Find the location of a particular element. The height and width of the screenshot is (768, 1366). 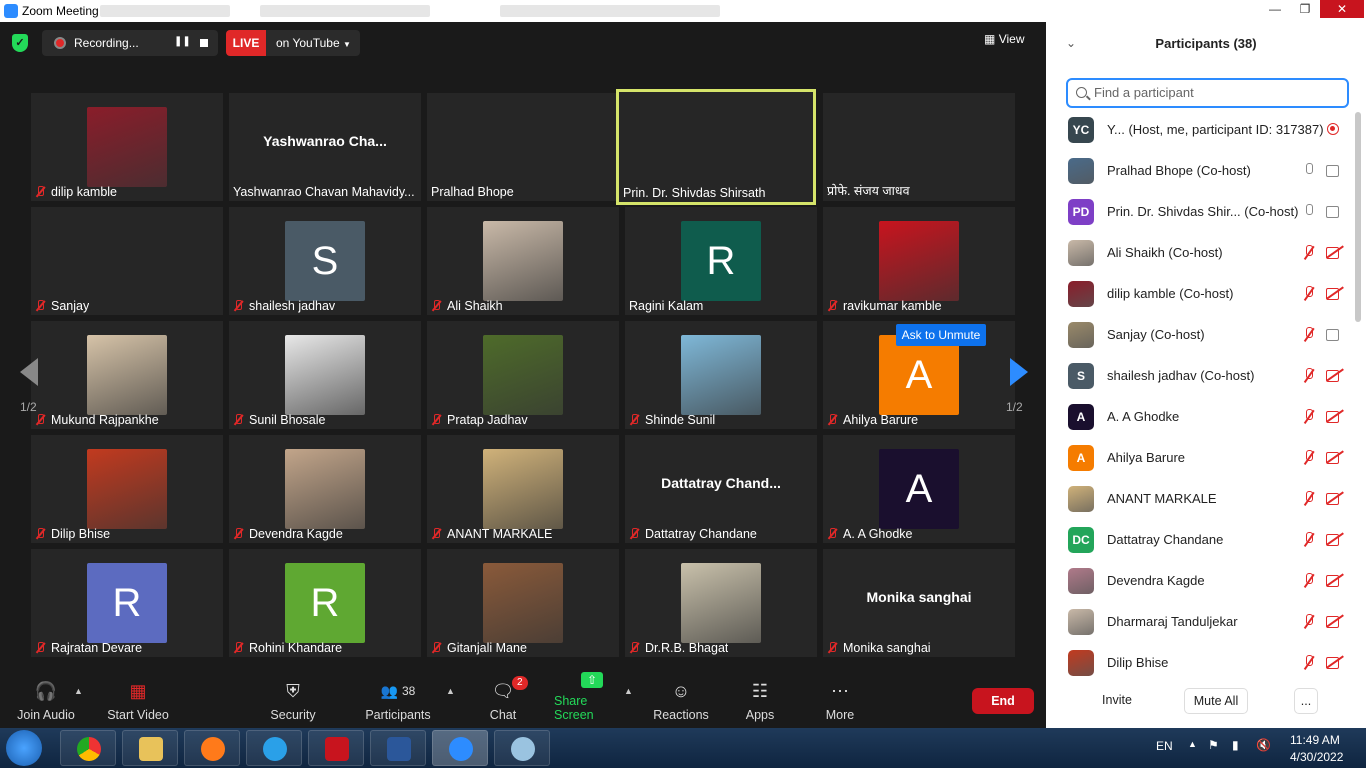

share-screen-button: ⇧ Share Screen is located at coordinates (592, 698).